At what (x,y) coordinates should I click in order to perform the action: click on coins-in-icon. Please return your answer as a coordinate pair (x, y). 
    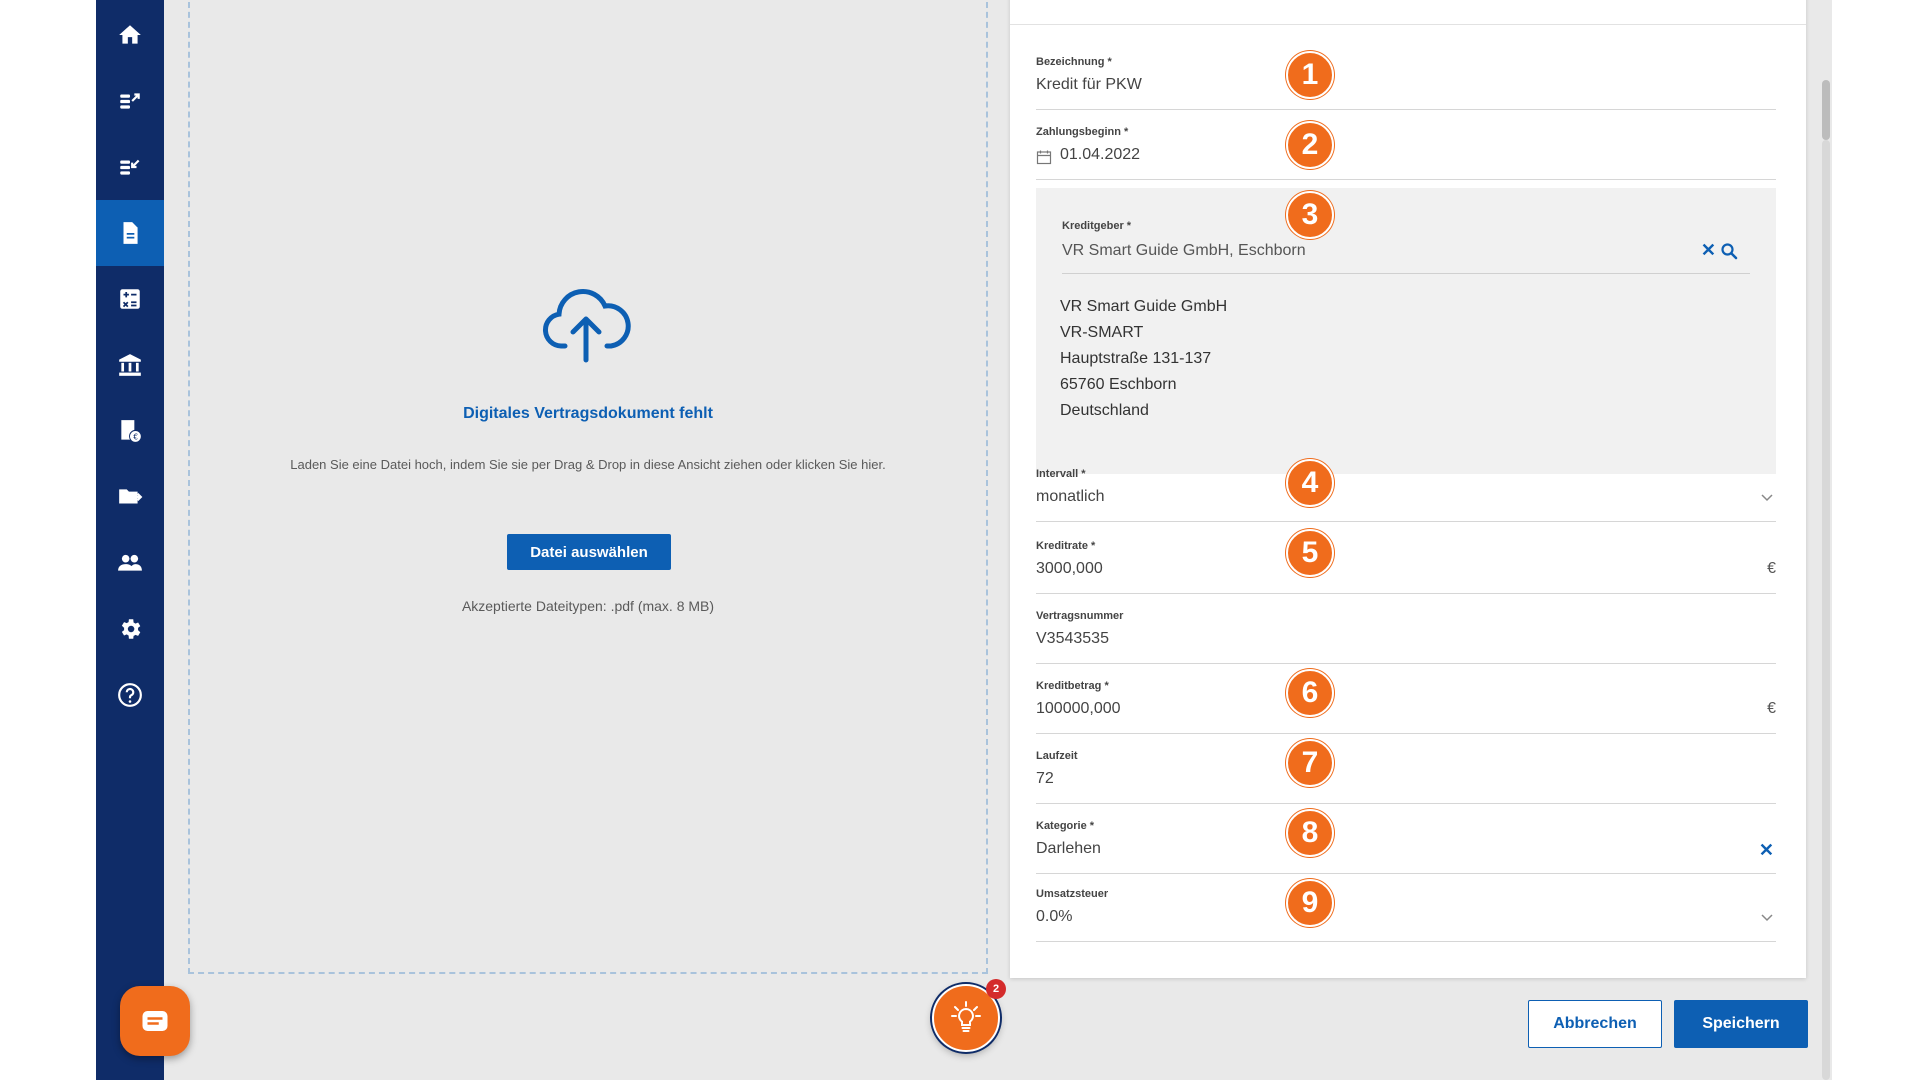
    Looking at the image, I should click on (130, 167).